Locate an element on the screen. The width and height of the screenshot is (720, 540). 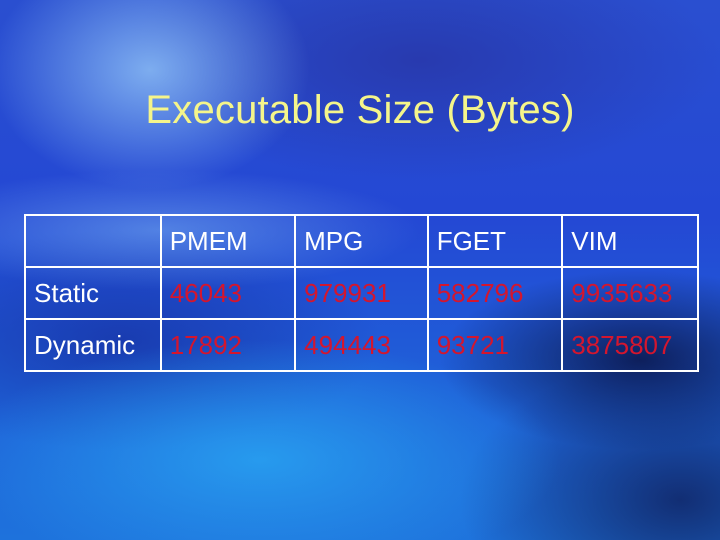
table-row-static: Static 46043 979931 582796 9935633 is located at coordinates (361, 293).